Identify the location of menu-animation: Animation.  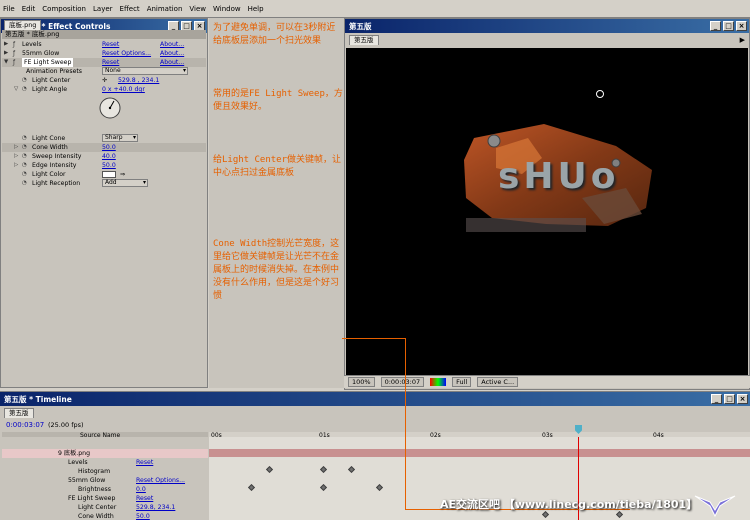
(165, 9).